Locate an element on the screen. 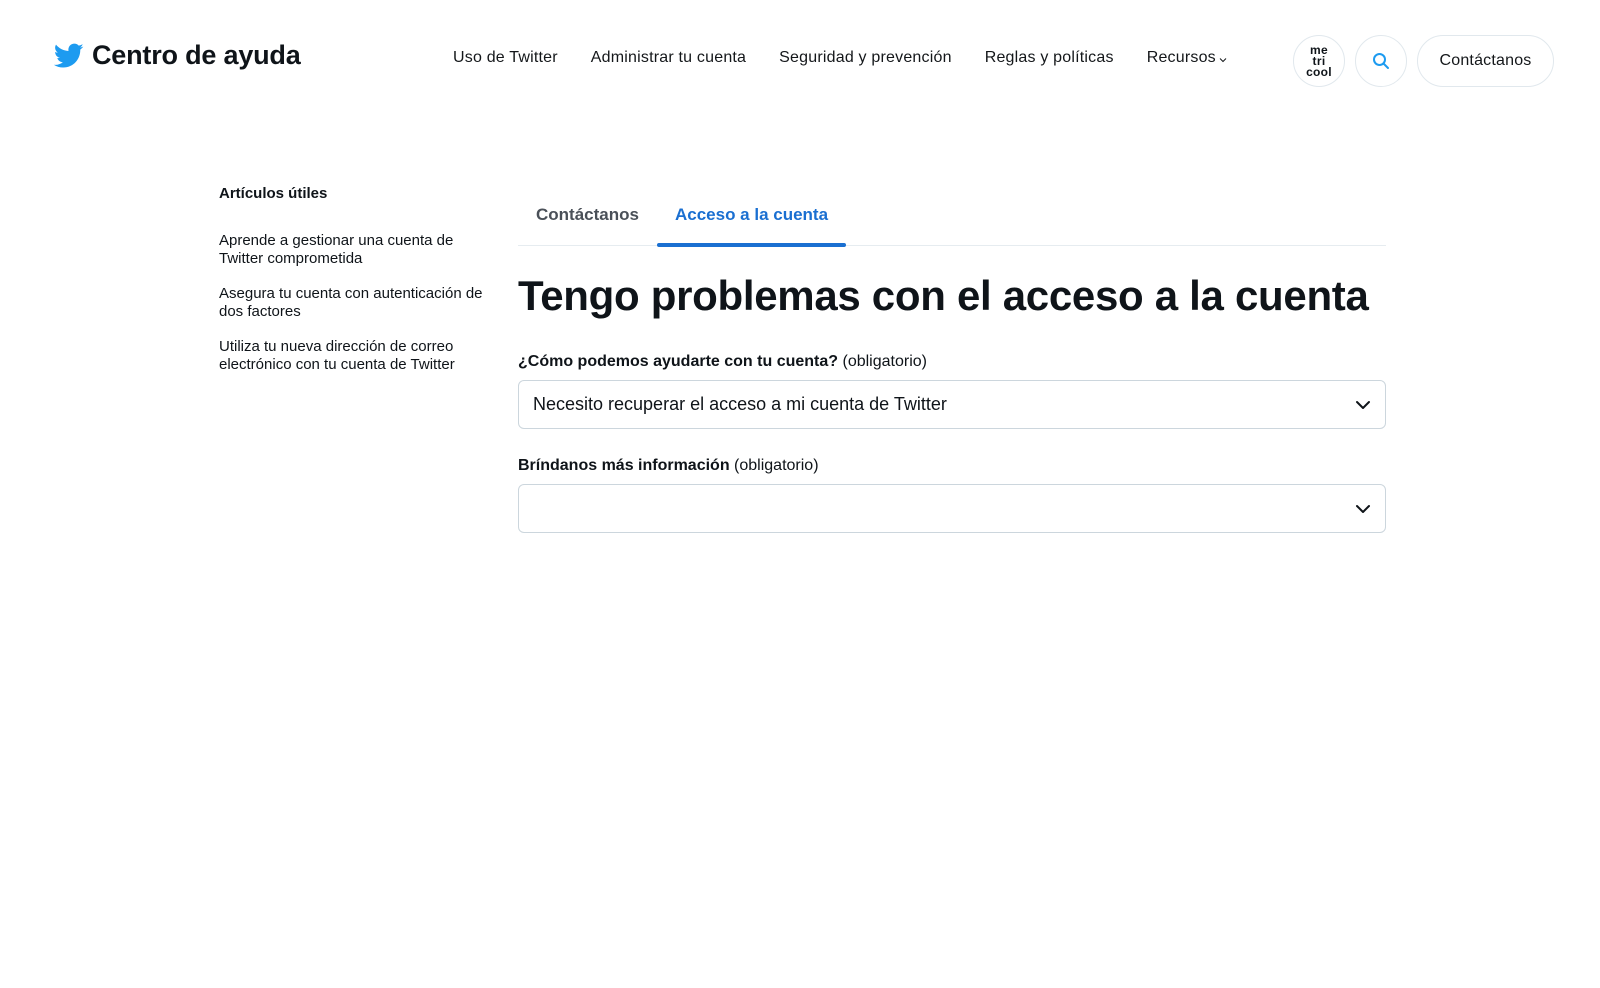 The width and height of the screenshot is (1600, 988). field-label-more-info: Bríndanos más información (obligatorio) is located at coordinates (952, 466).